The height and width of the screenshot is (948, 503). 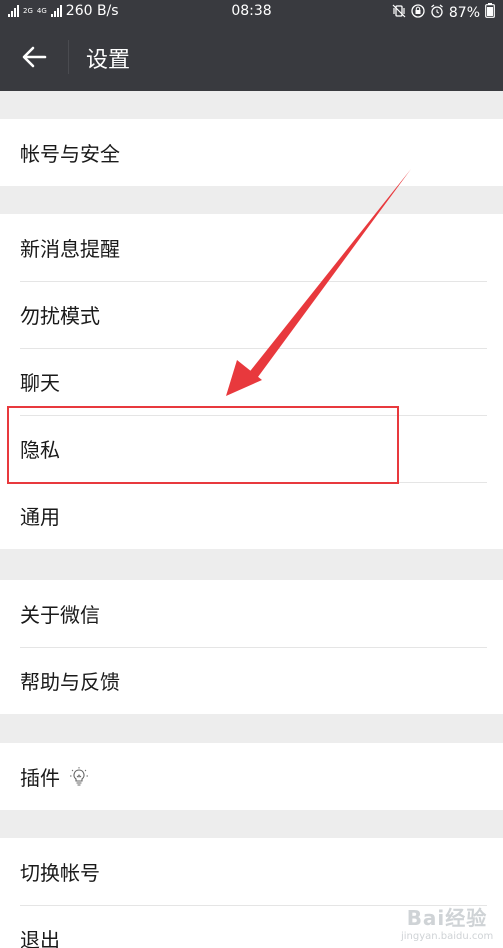 I want to click on watermark-logo: Bai经验, so click(x=447, y=918).